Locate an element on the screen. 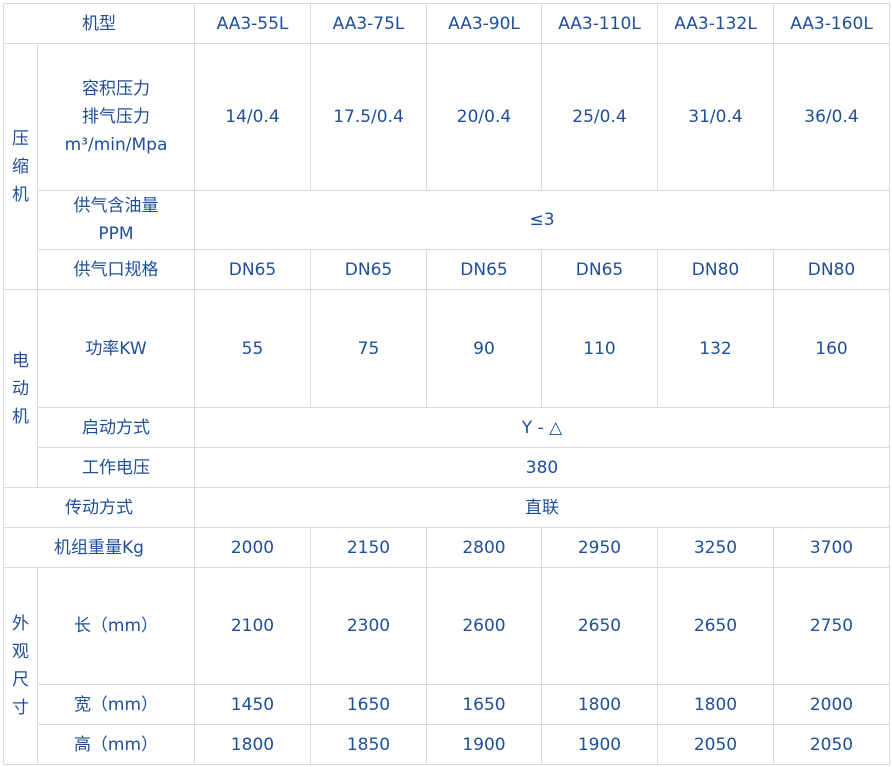  oil-label: 供气含油量 PPM is located at coordinates (116, 220).